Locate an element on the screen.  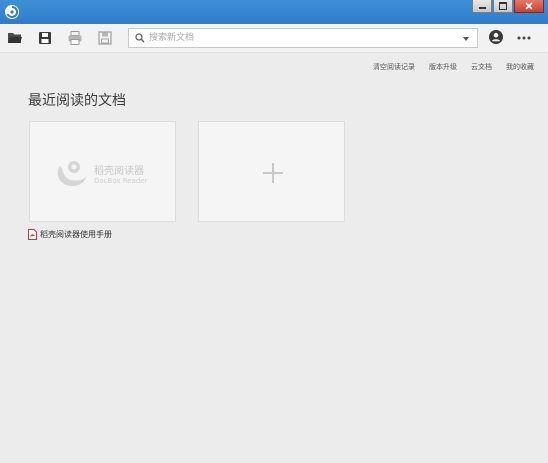
user-icon is located at coordinates (496, 37).